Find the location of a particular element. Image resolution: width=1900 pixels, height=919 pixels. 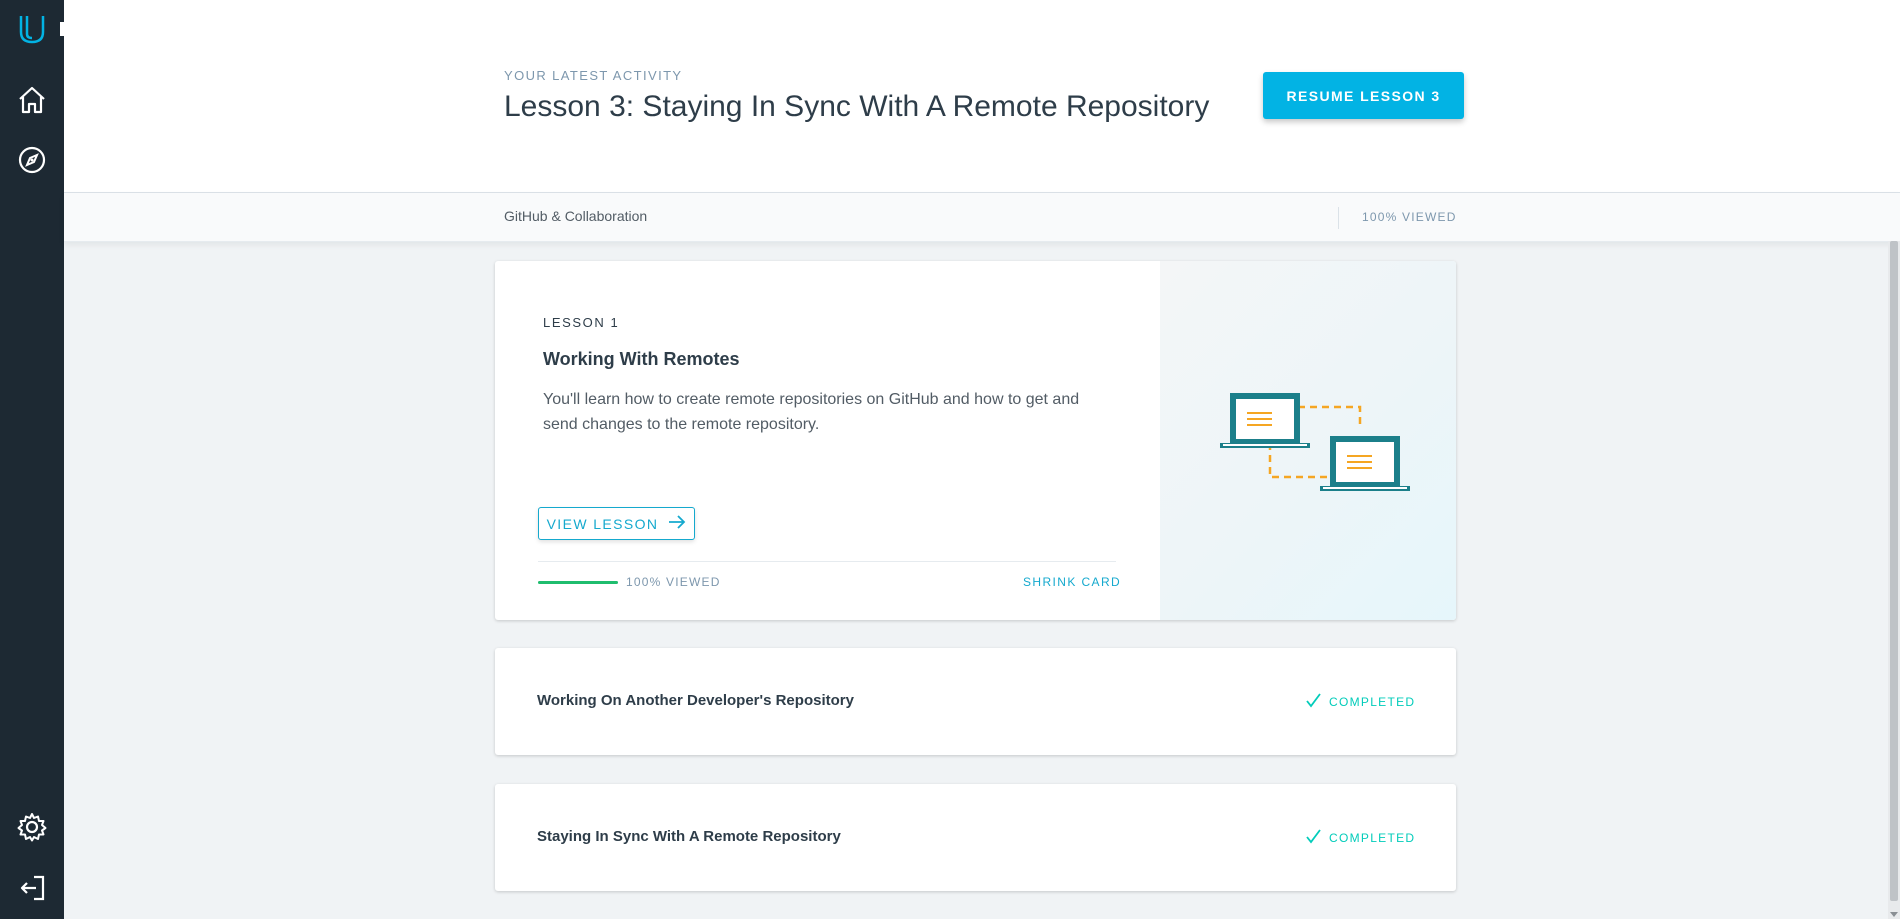

sidebar is located at coordinates (32, 459).